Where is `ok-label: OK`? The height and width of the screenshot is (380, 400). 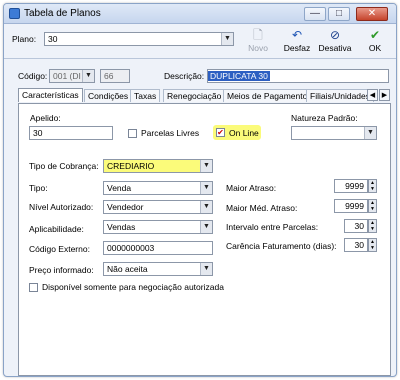
ok-label: OK is located at coordinates (375, 48).